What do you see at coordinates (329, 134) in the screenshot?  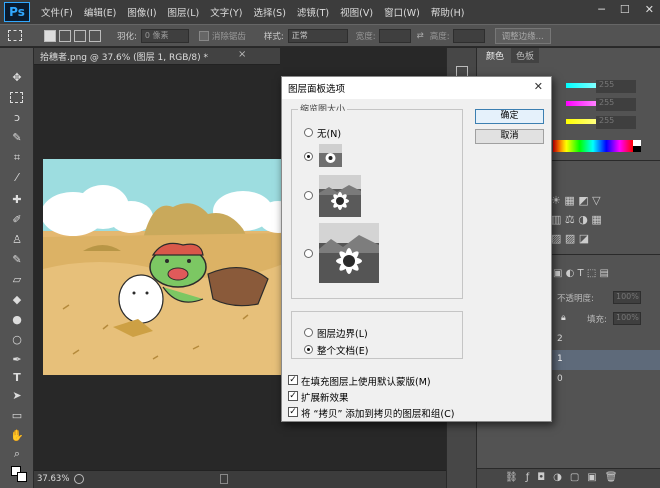 I see `thumb-none-label: 无(N)` at bounding box center [329, 134].